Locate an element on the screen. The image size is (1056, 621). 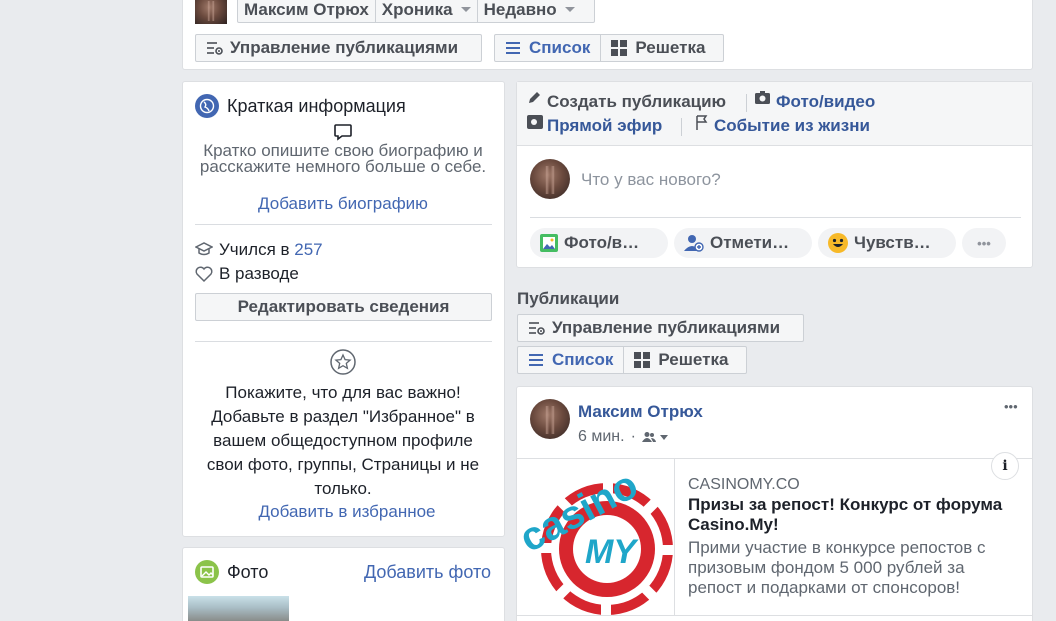
composer-input: Что у вас нового? is located at coordinates (651, 180).